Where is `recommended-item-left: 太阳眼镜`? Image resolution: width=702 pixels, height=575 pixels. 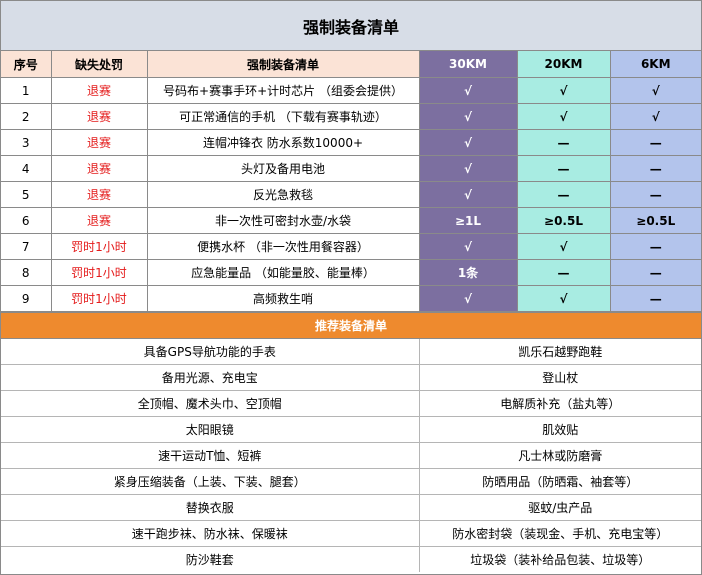 recommended-item-left: 太阳眼镜 is located at coordinates (210, 429).